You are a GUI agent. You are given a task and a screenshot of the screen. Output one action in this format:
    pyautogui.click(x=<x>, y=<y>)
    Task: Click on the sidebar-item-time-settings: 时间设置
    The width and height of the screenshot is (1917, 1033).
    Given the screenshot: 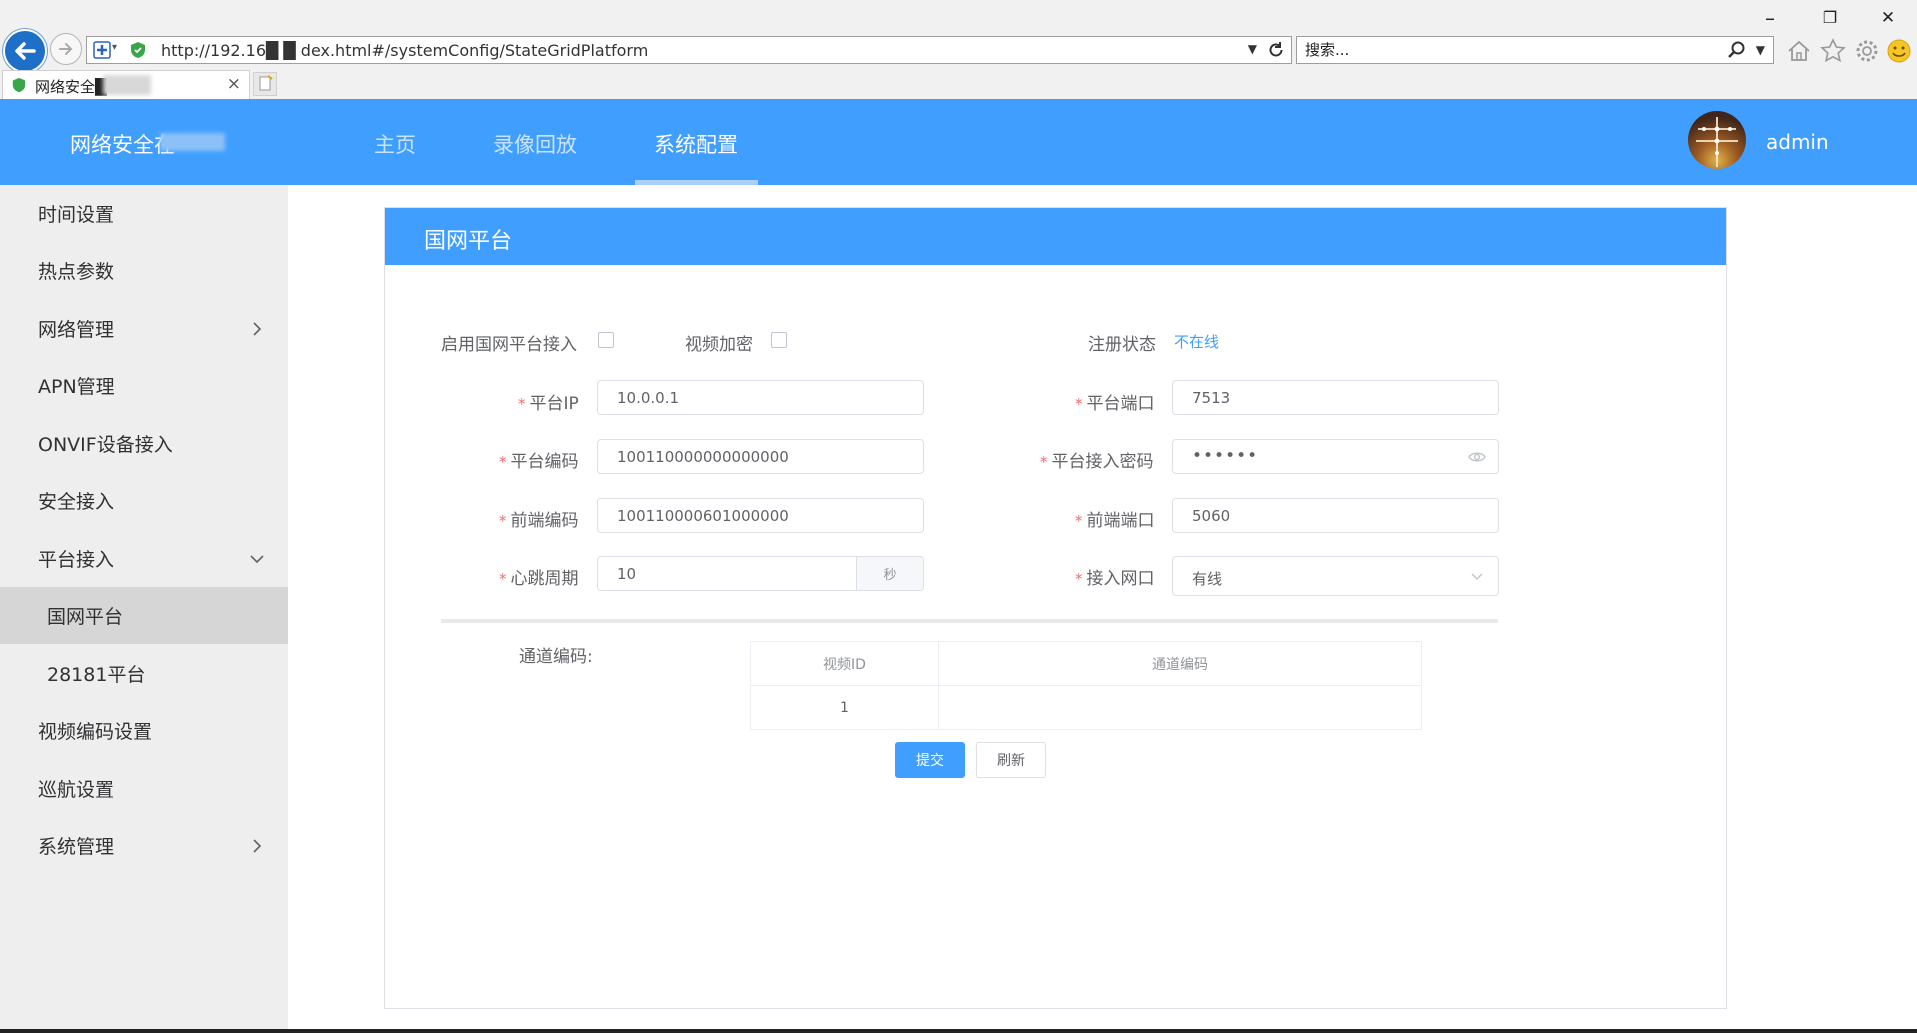 What is the action you would take?
    pyautogui.click(x=144, y=213)
    